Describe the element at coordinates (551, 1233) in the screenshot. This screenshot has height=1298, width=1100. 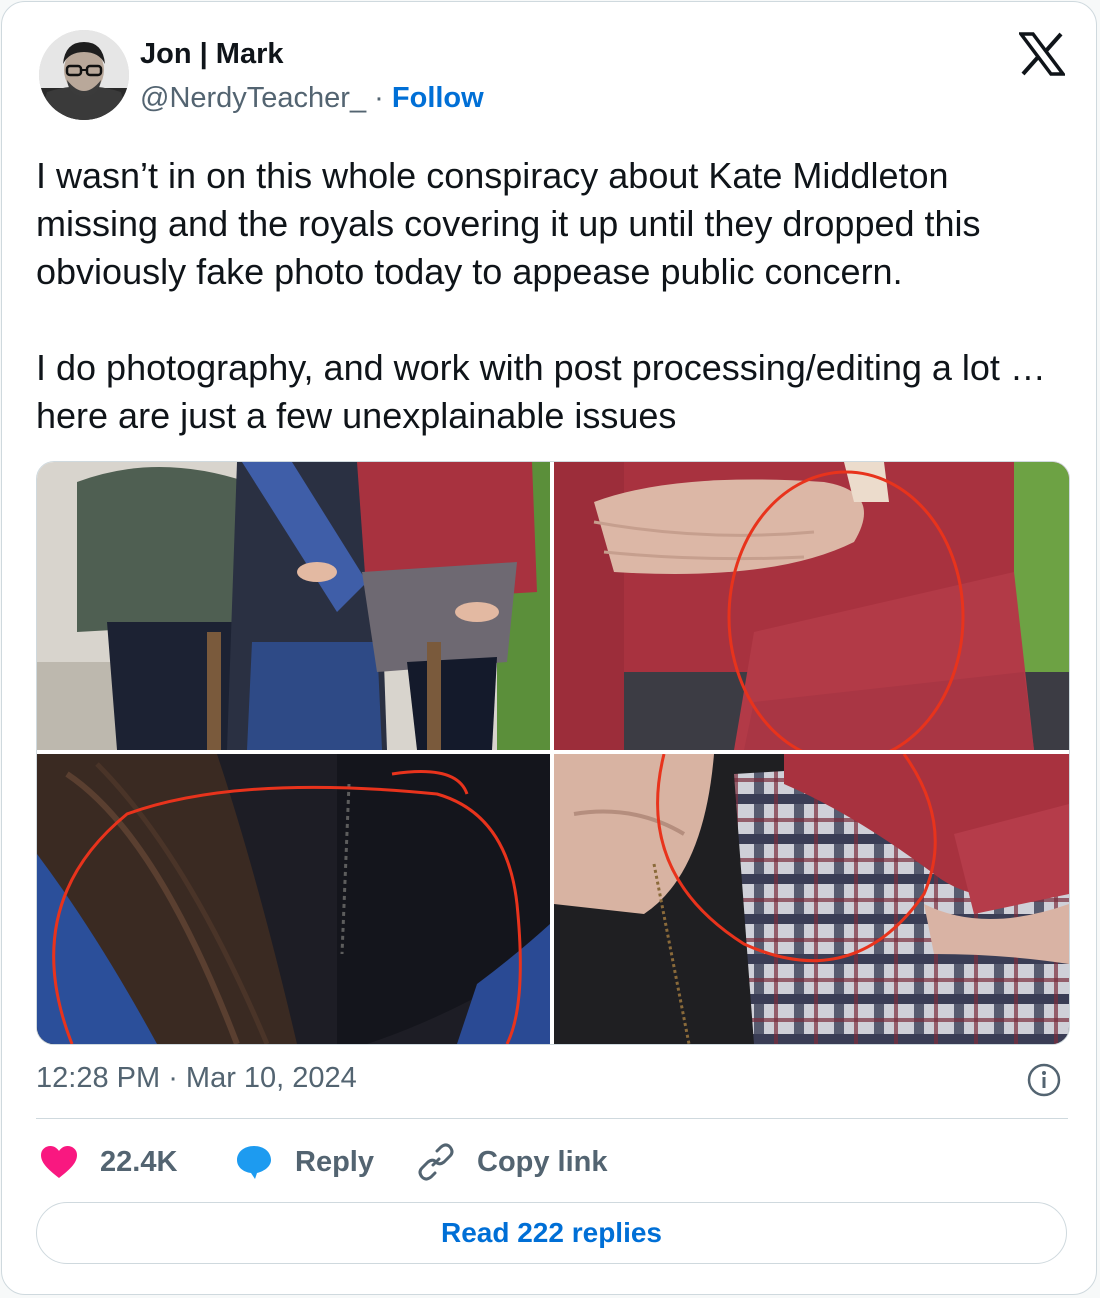
I see `read-replies-button: Read 222 replies` at that location.